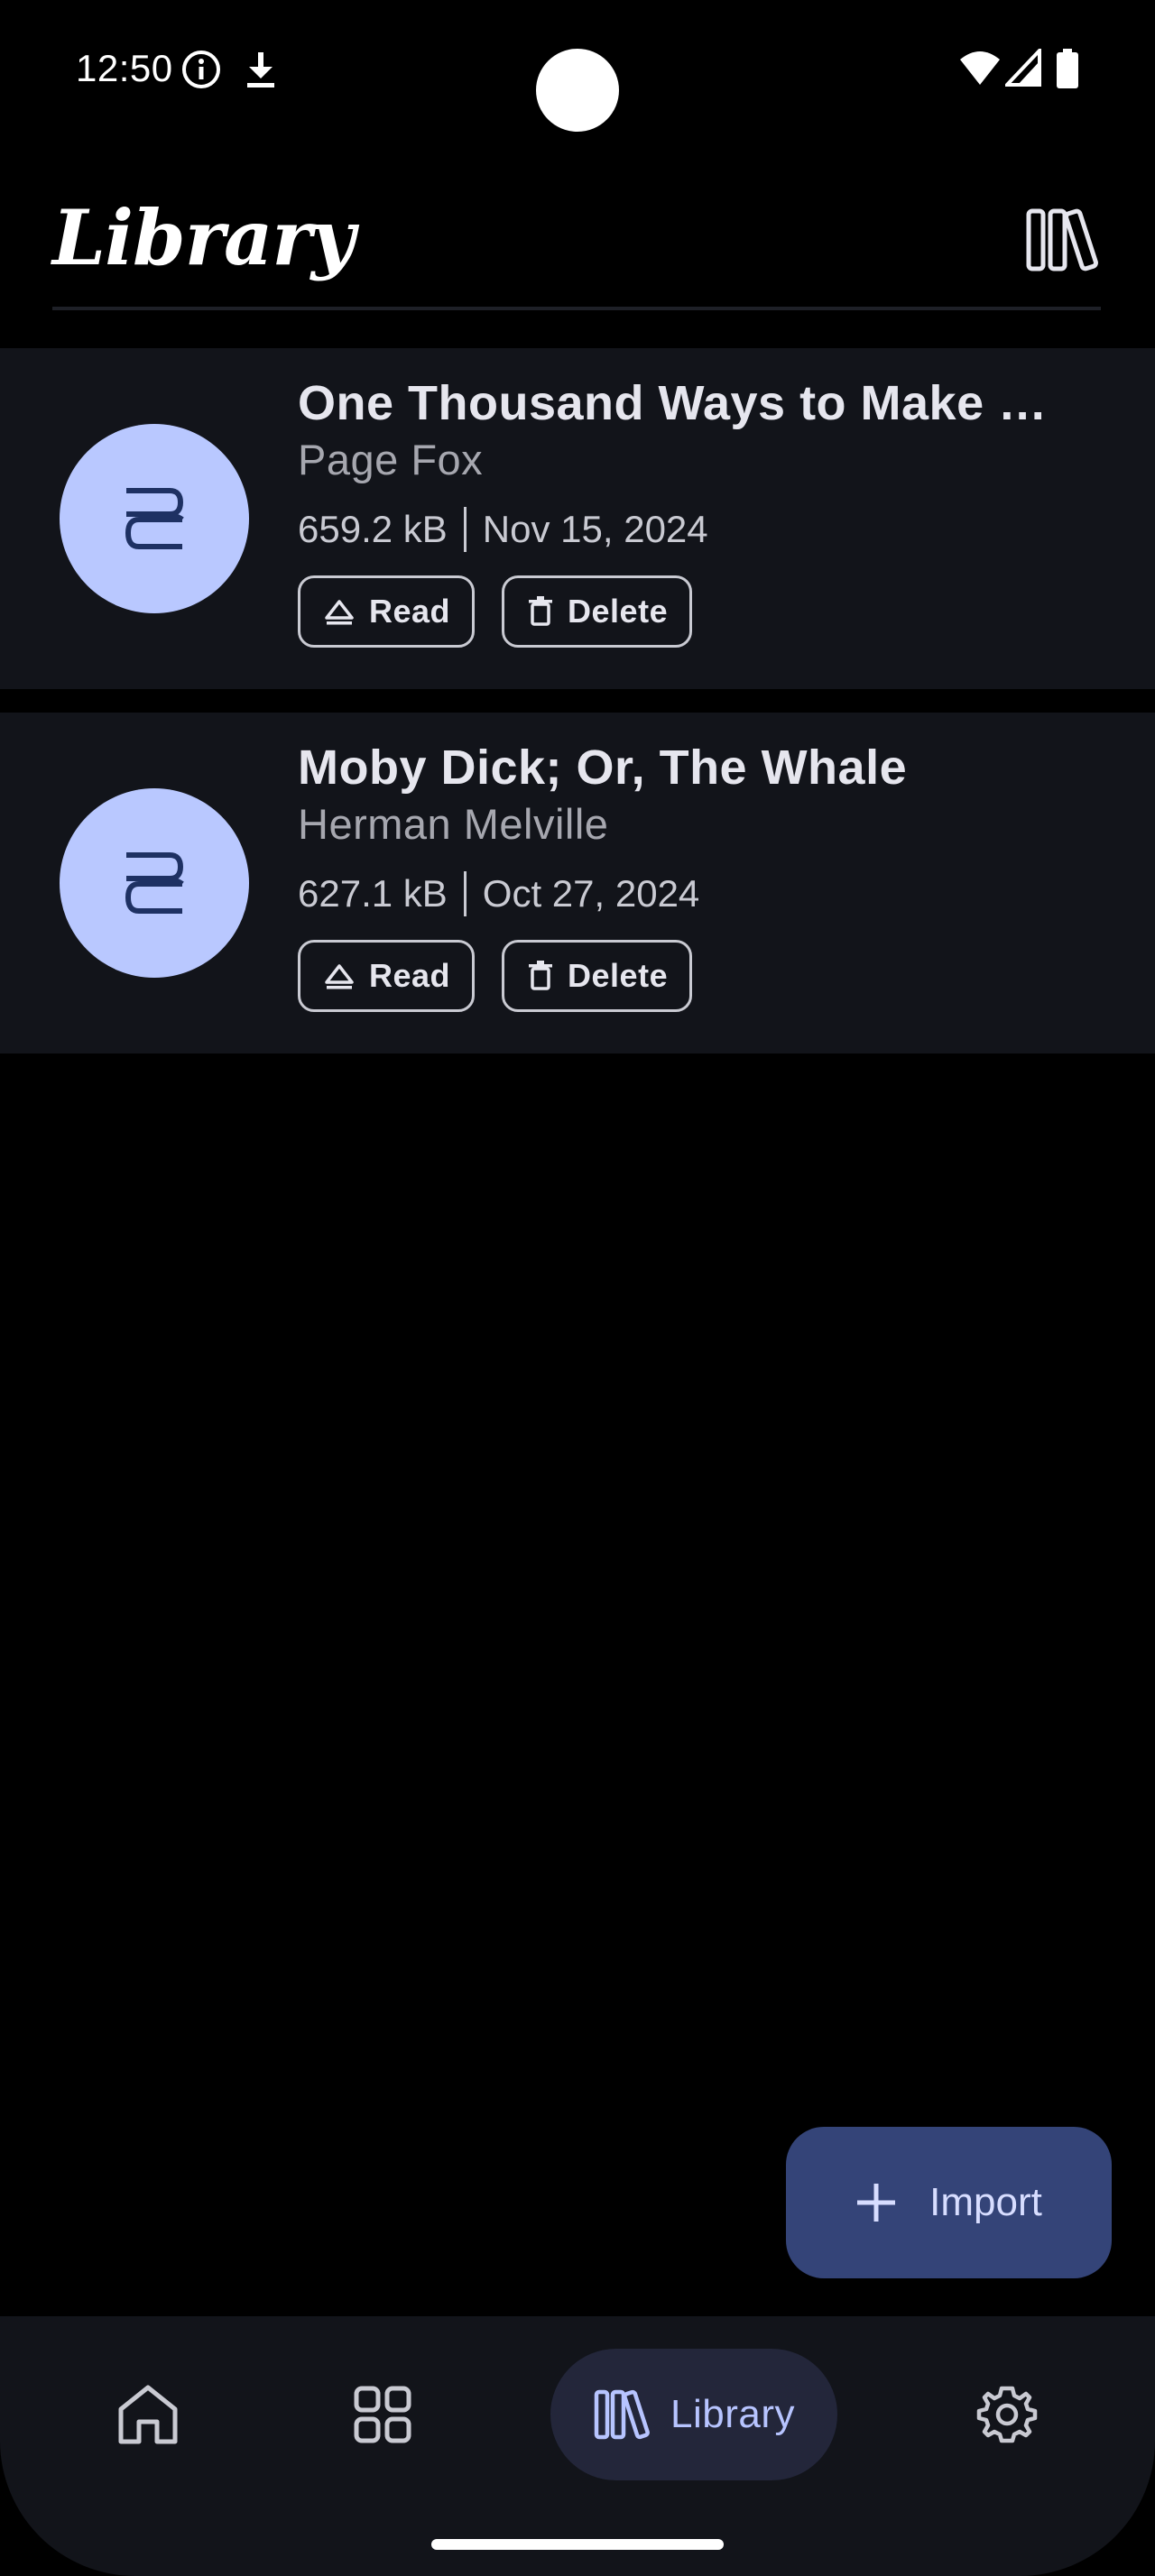  I want to click on home-indicator, so click(577, 2545).